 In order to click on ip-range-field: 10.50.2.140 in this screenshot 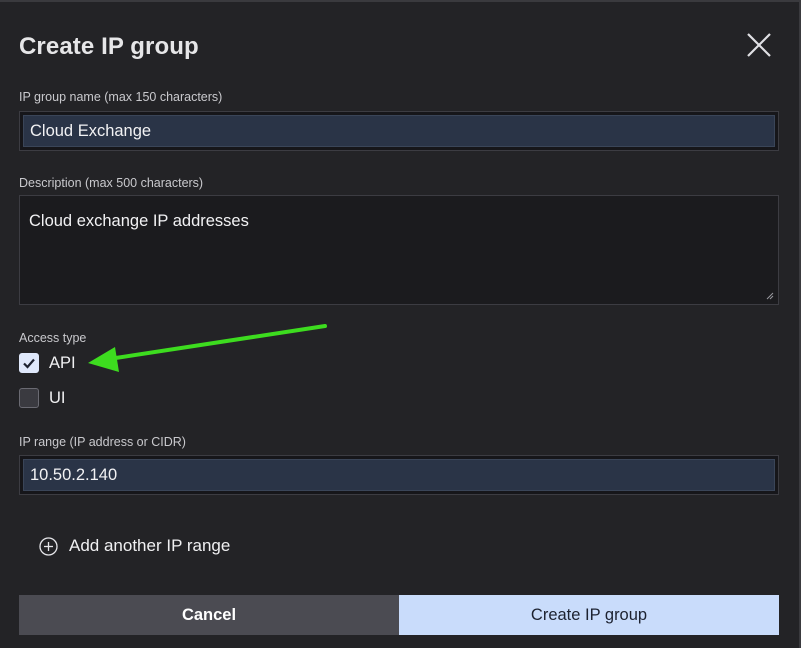, I will do `click(399, 475)`.